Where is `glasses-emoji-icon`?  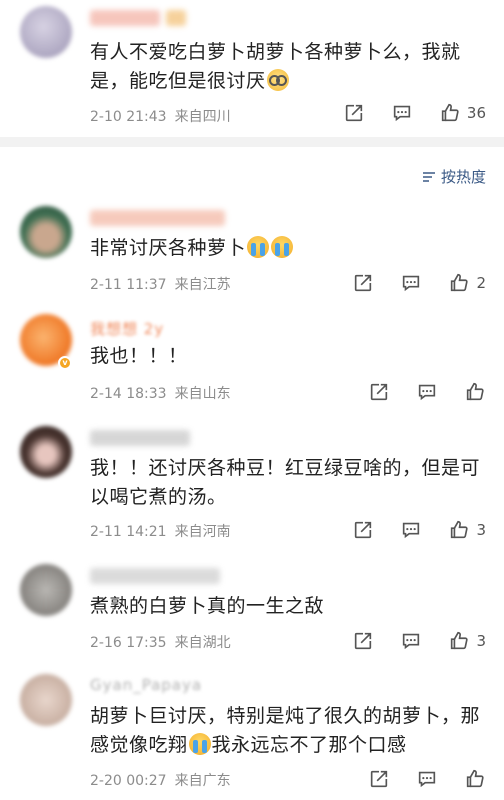
glasses-emoji-icon is located at coordinates (277, 80).